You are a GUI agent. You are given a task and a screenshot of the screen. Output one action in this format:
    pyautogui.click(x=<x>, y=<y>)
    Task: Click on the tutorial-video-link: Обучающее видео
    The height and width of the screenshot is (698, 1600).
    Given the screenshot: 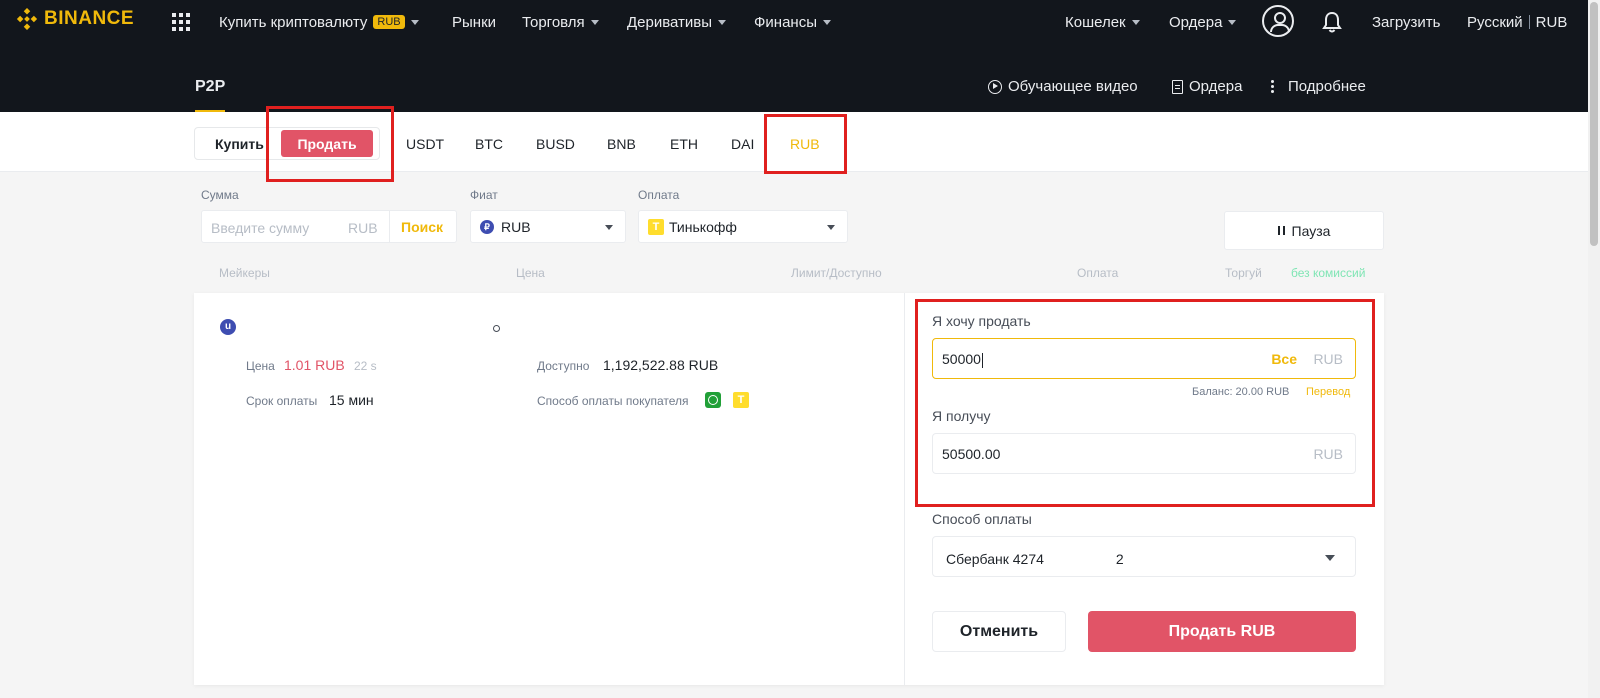 What is the action you would take?
    pyautogui.click(x=1063, y=86)
    